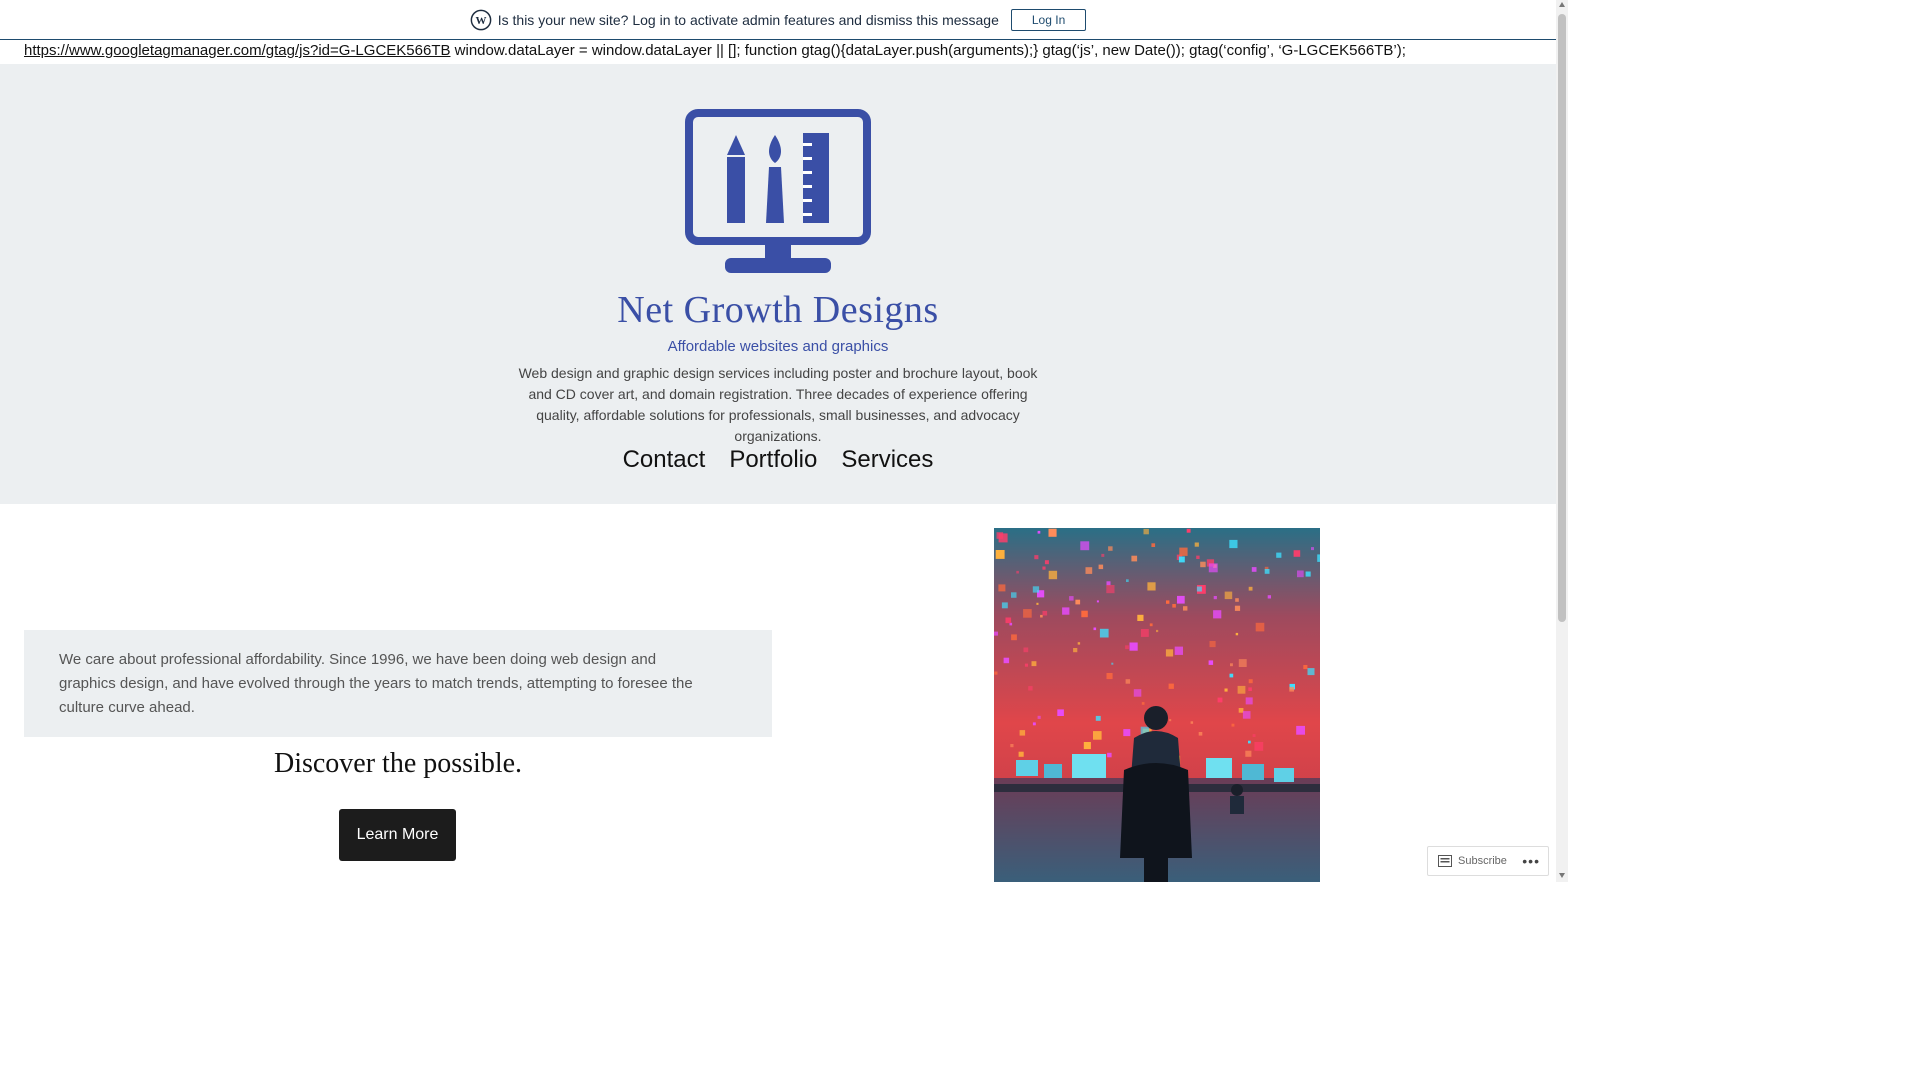 This screenshot has height=1080, width=1920. I want to click on site-title: Net Growth Designs, so click(778, 310).